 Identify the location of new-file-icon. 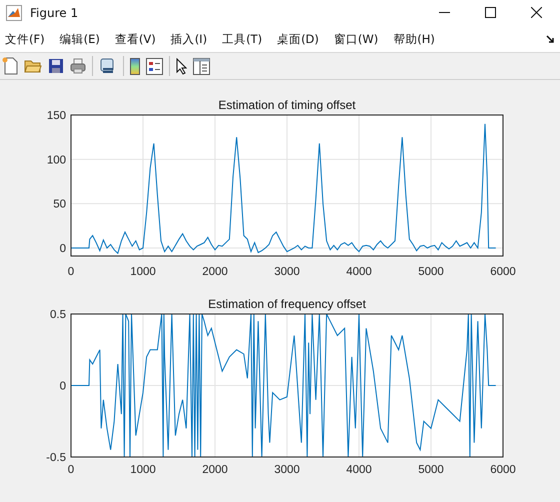
(10, 66).